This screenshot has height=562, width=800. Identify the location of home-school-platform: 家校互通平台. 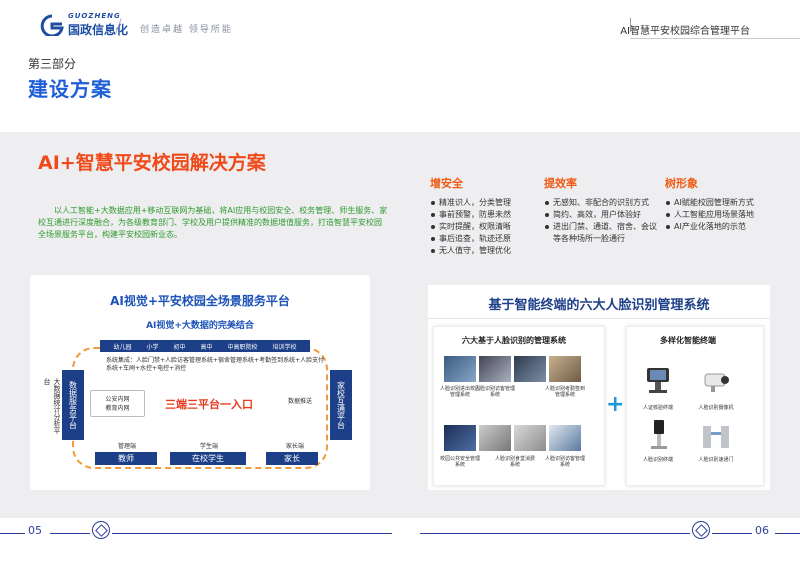
(341, 405).